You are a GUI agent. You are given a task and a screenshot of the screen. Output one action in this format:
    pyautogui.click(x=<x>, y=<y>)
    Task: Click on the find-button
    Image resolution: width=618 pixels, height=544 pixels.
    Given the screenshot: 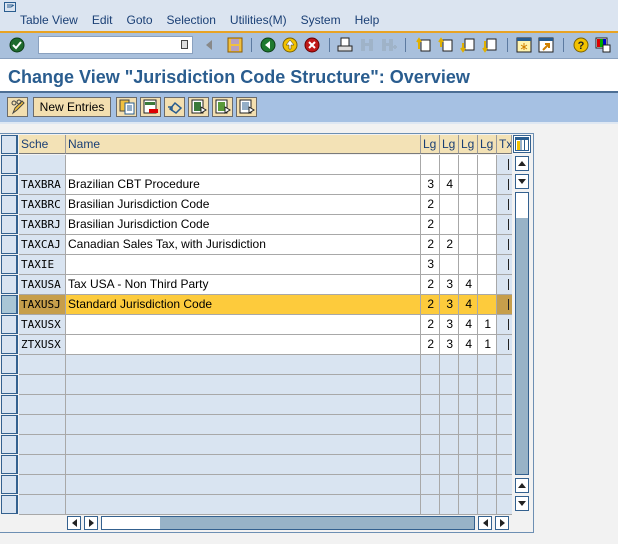 What is the action you would take?
    pyautogui.click(x=367, y=45)
    